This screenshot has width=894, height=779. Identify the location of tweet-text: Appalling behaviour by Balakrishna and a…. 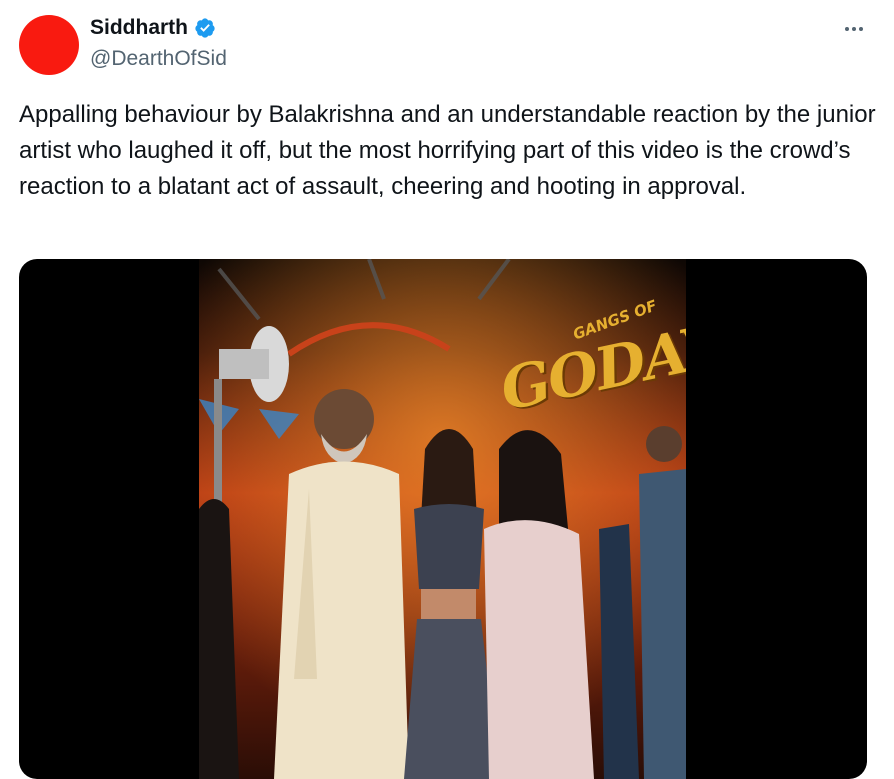
(447, 150).